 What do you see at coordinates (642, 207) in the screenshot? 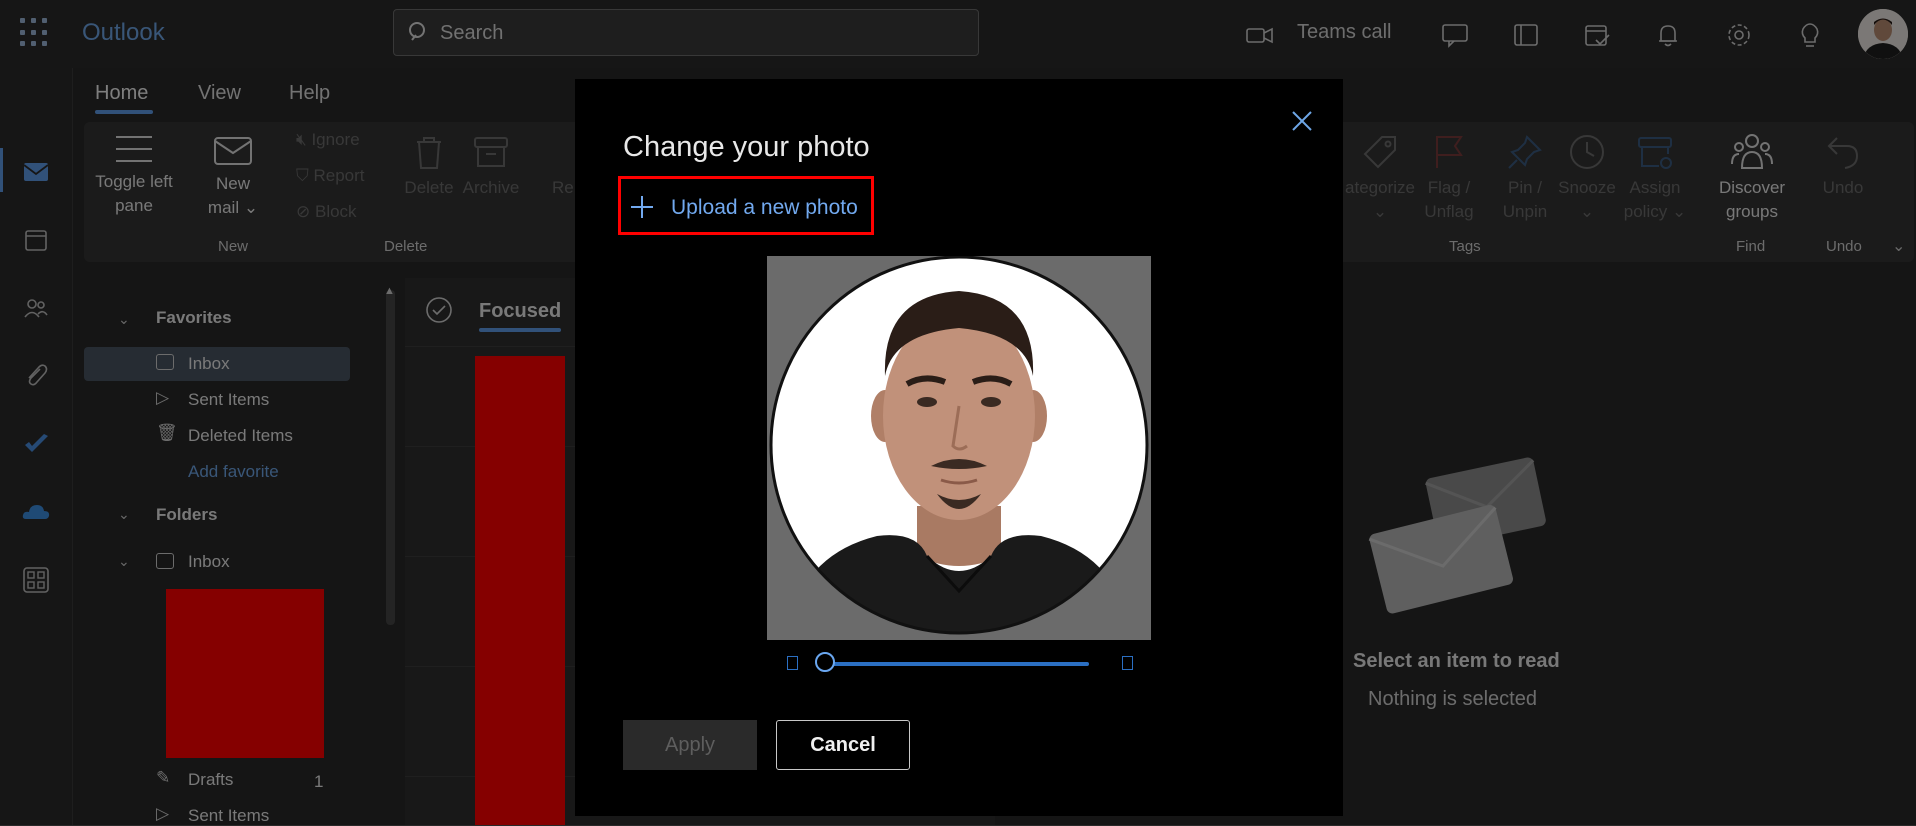
I see `plus-icon` at bounding box center [642, 207].